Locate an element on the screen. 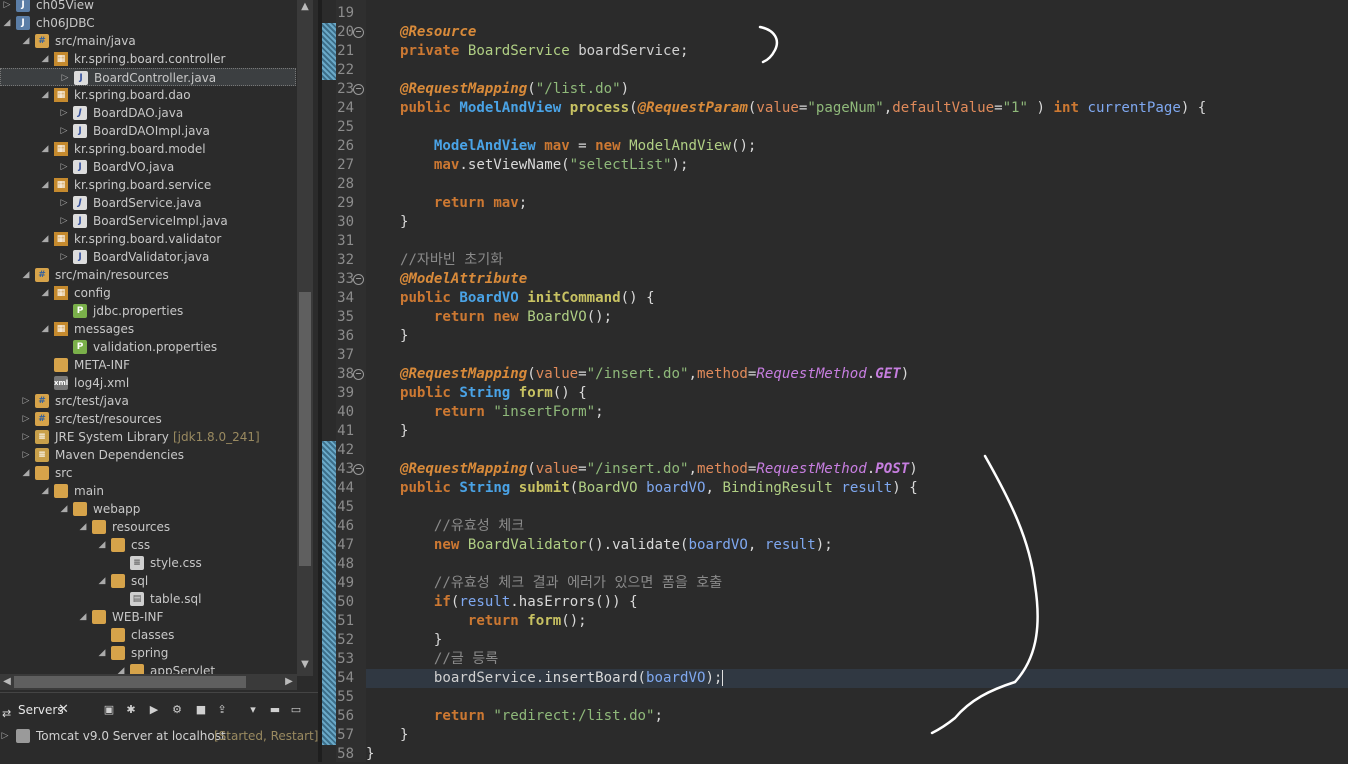 Image resolution: width=1348 pixels, height=764 pixels. tree-item: ◢ ▦ kr.spring.board.service is located at coordinates (148, 185).